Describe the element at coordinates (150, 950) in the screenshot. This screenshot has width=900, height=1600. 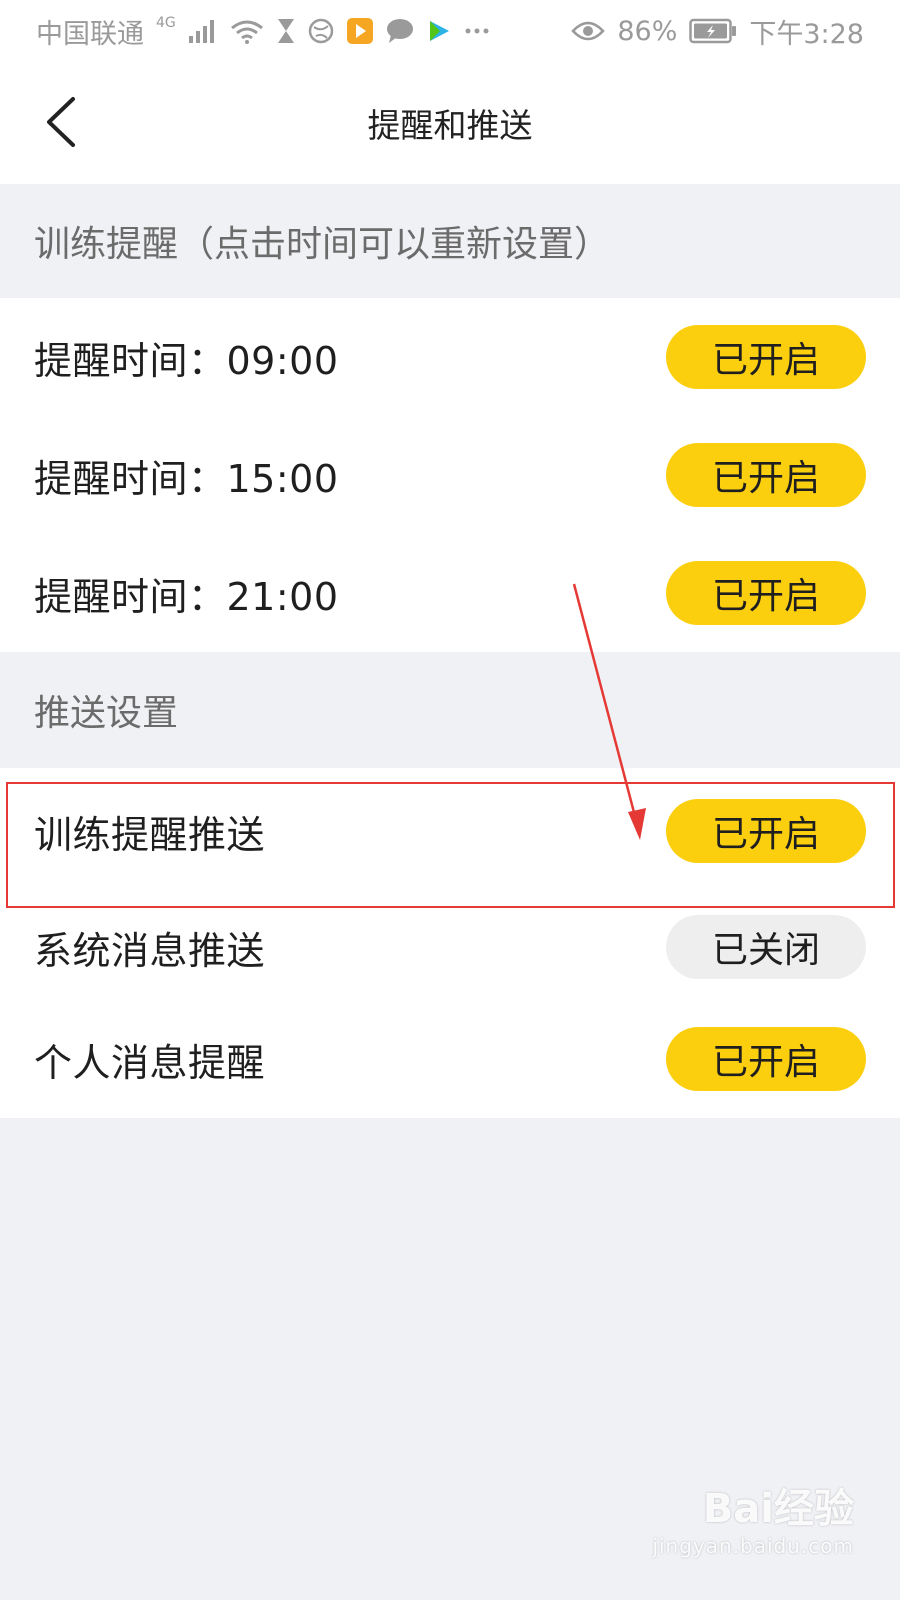
I see `push-setting-label: 系统消息推送` at that location.